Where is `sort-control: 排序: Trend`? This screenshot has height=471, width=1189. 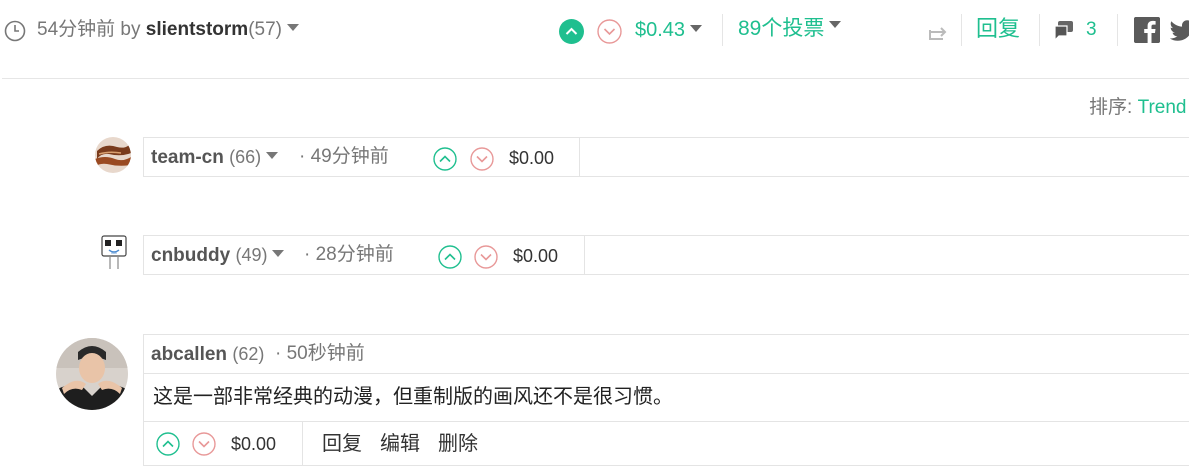
sort-control: 排序: Trend is located at coordinates (1138, 108).